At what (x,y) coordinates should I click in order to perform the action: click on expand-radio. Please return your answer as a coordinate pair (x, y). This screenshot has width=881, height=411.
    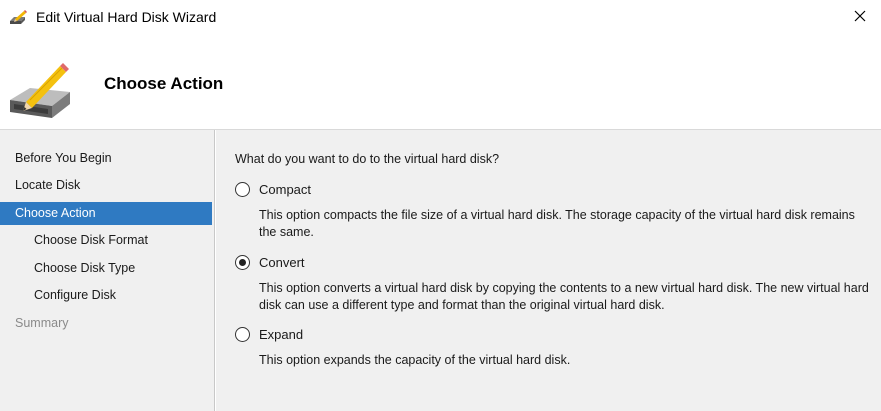
    Looking at the image, I should click on (242, 334).